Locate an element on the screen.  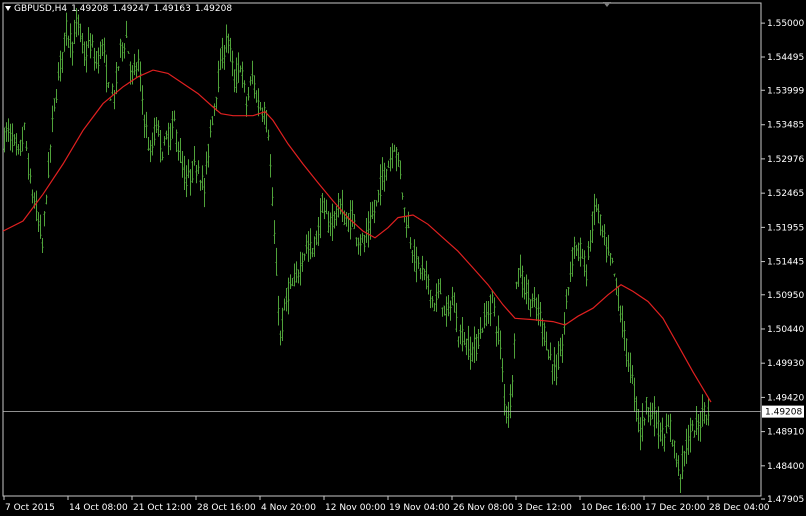
chart-header: GBPUSD,H4 1.49208 1.49247 1.49163 1.49208 is located at coordinates (119, 9).